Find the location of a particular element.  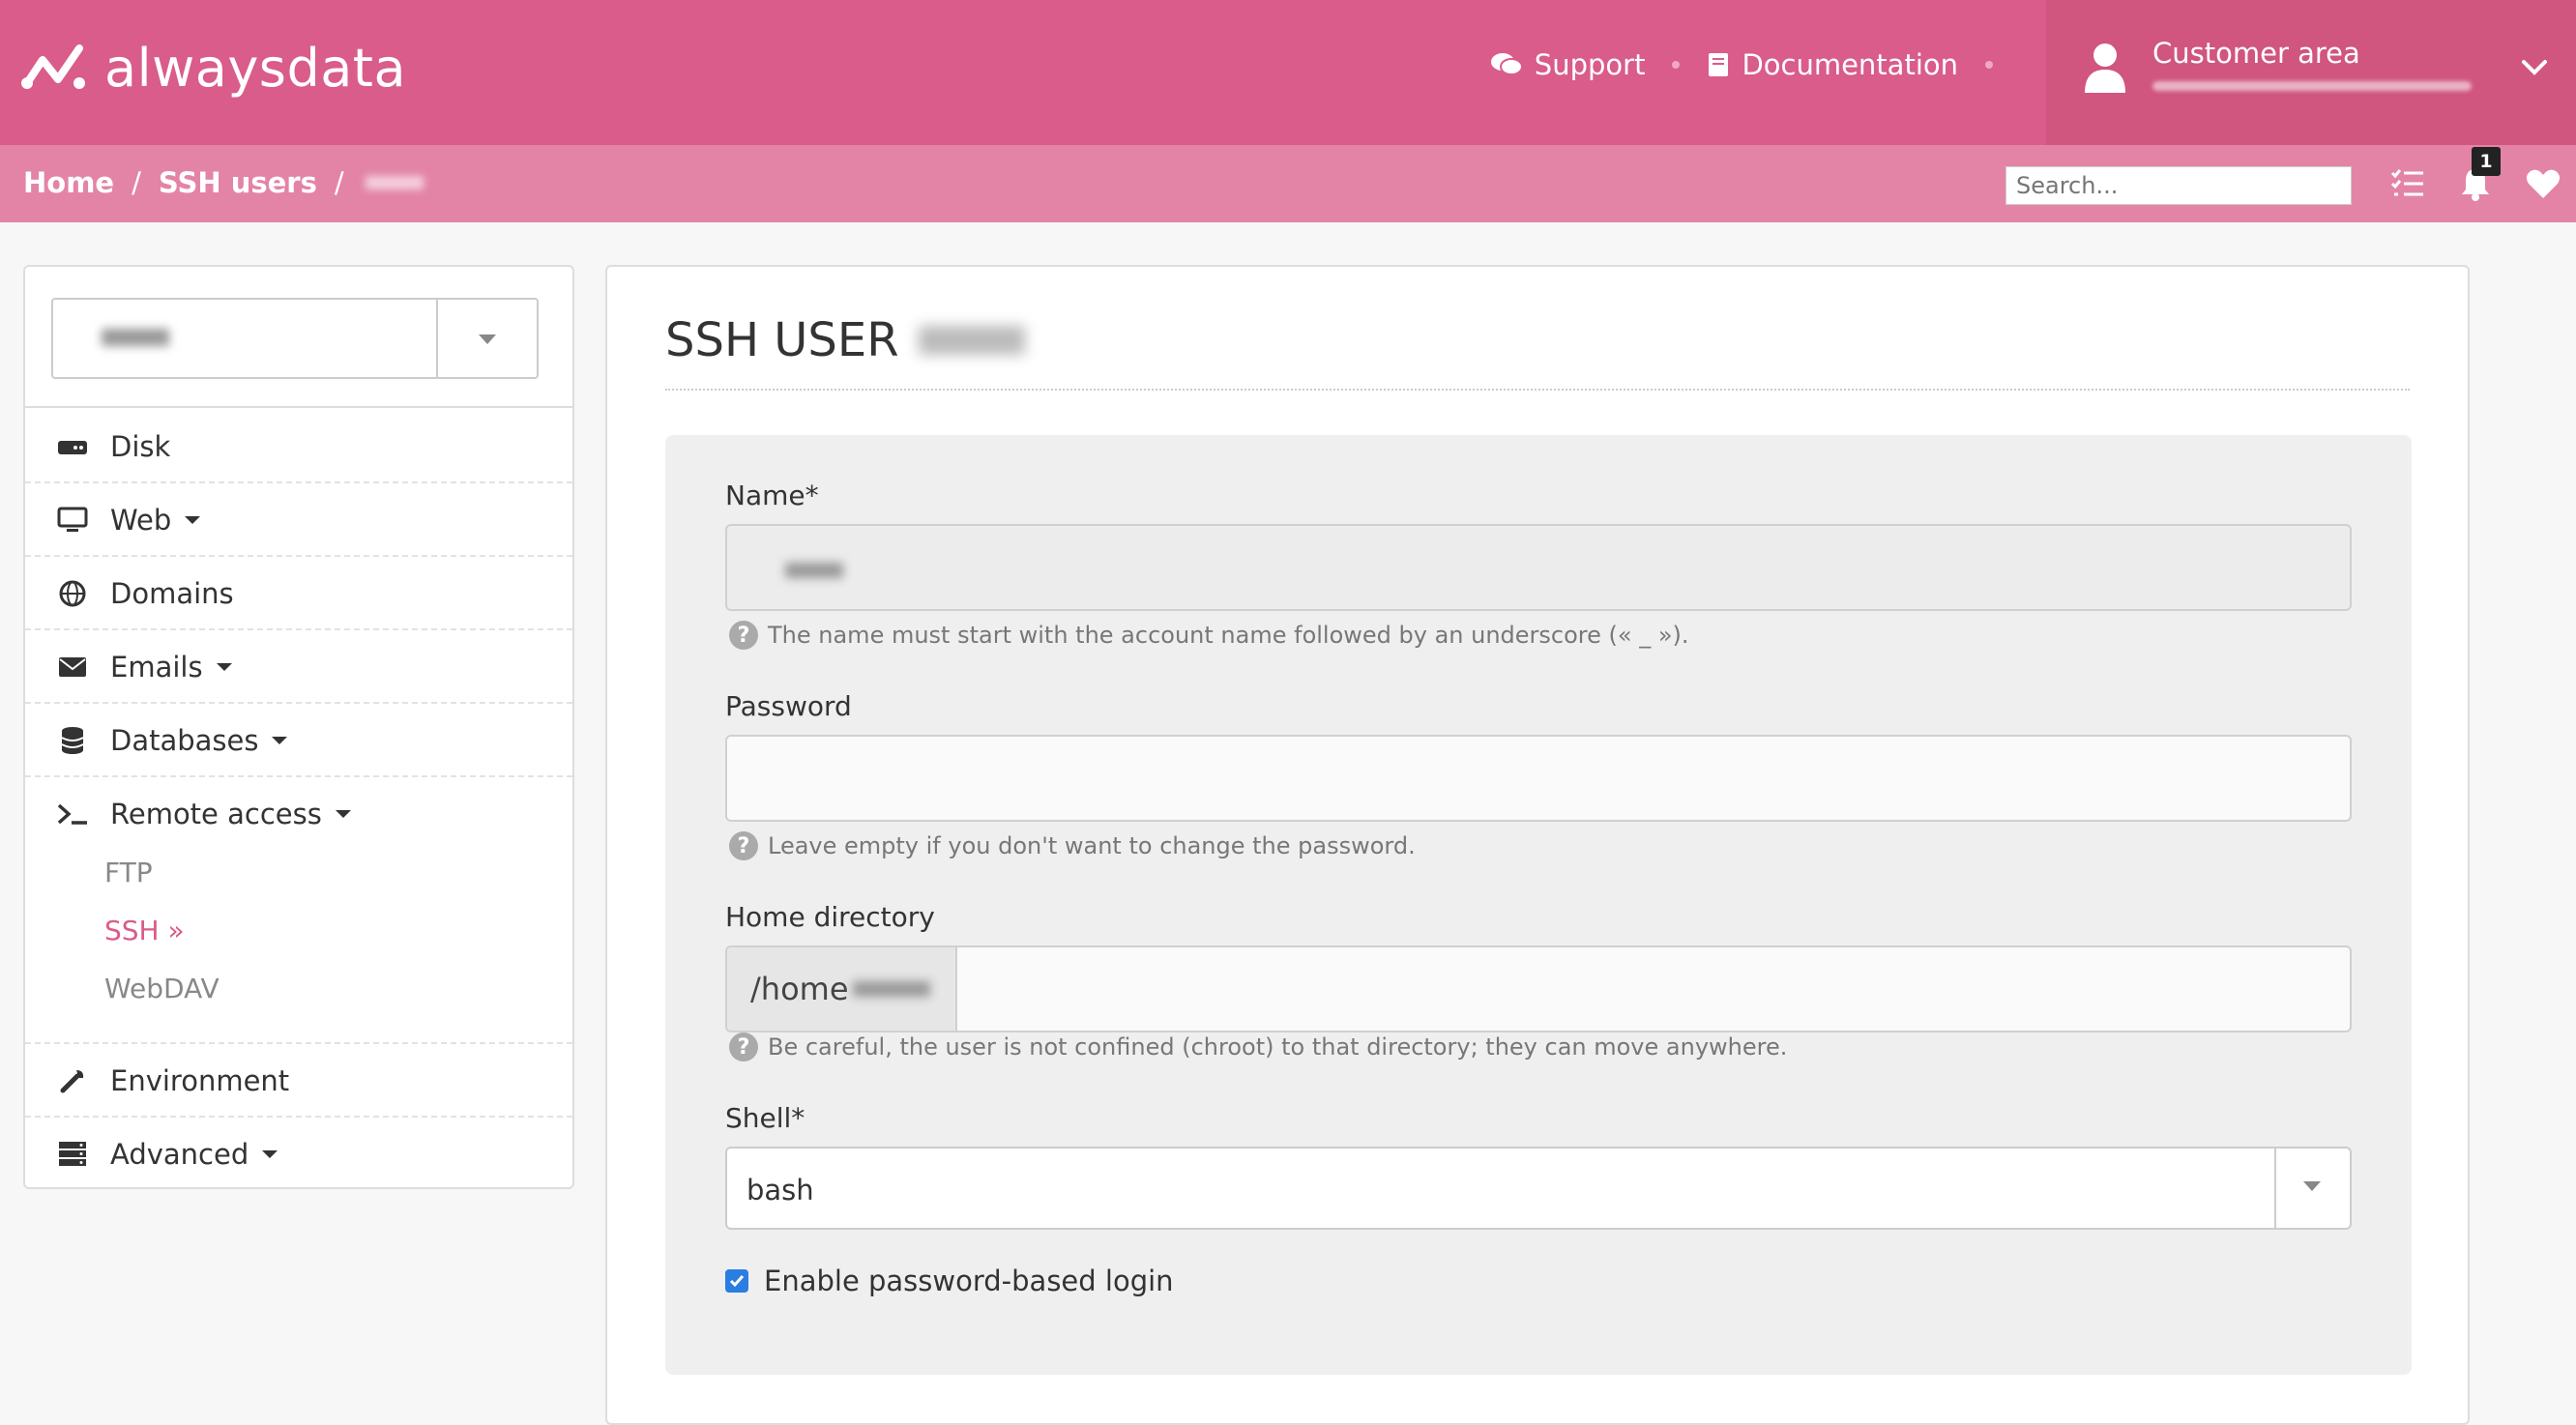

redacted-breadcrumb-current is located at coordinates (394, 182).